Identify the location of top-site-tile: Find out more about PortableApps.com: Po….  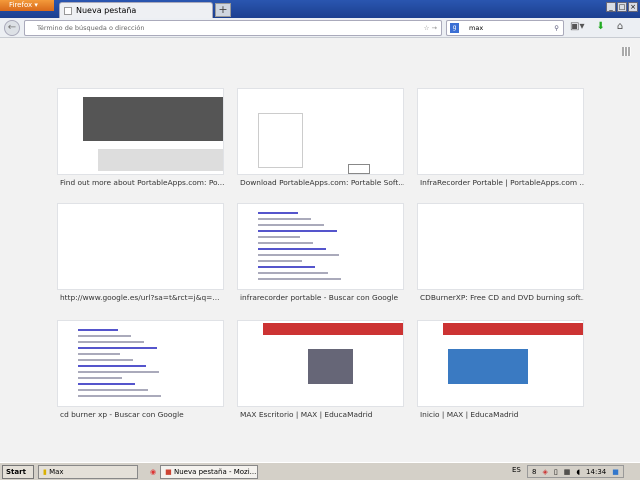
(140, 139).